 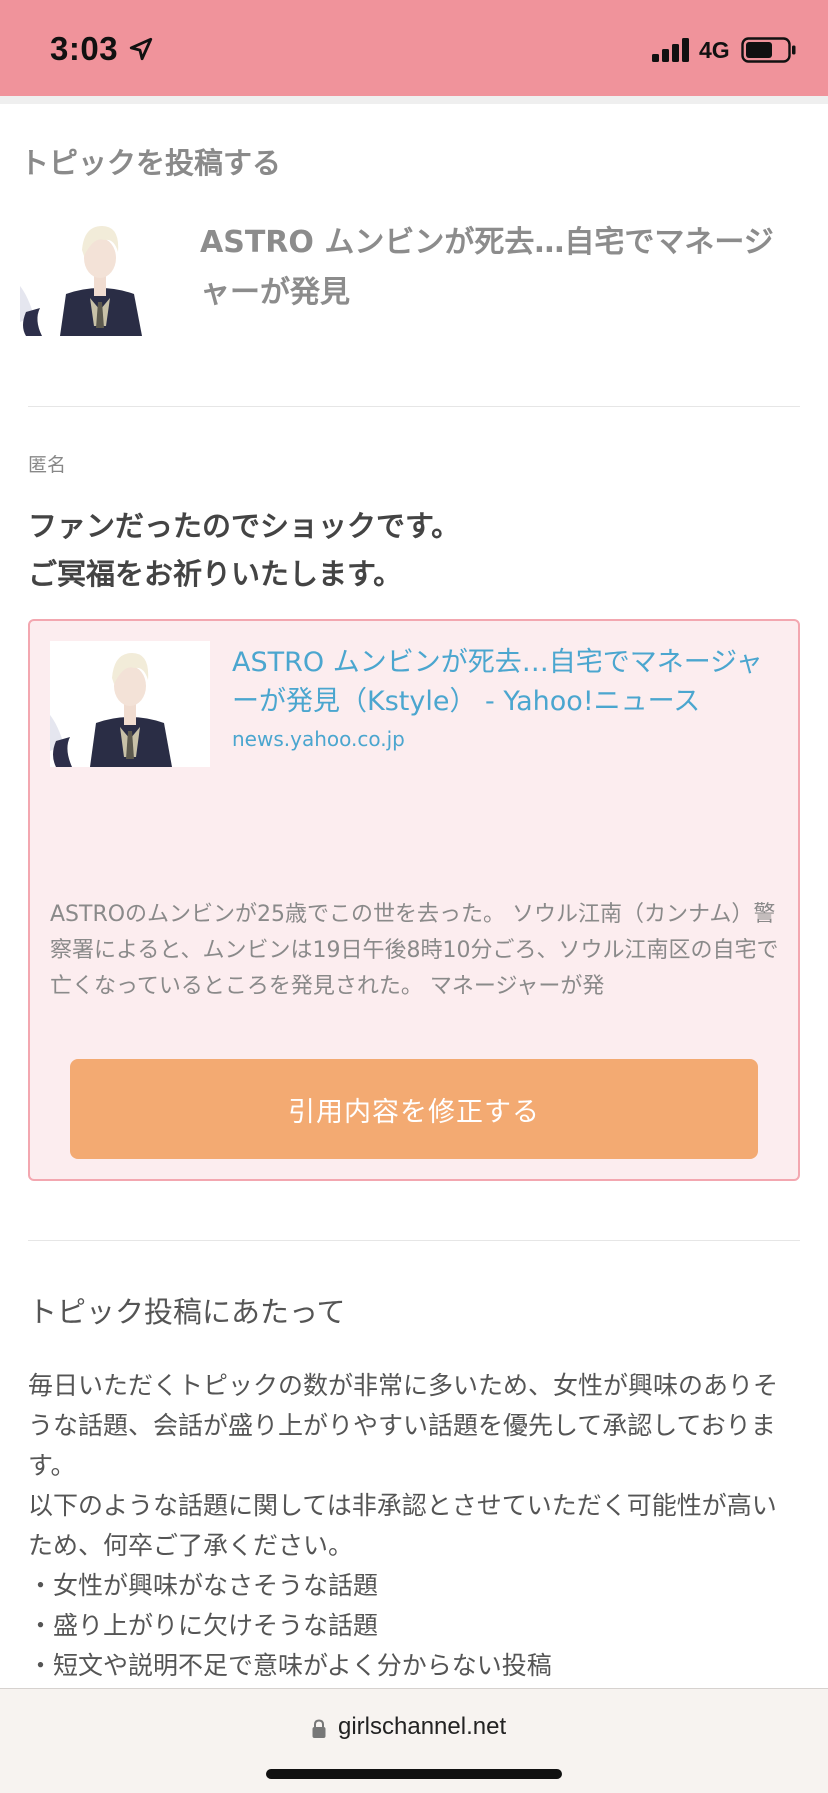 What do you see at coordinates (141, 49) in the screenshot?
I see `location-arrow-icon` at bounding box center [141, 49].